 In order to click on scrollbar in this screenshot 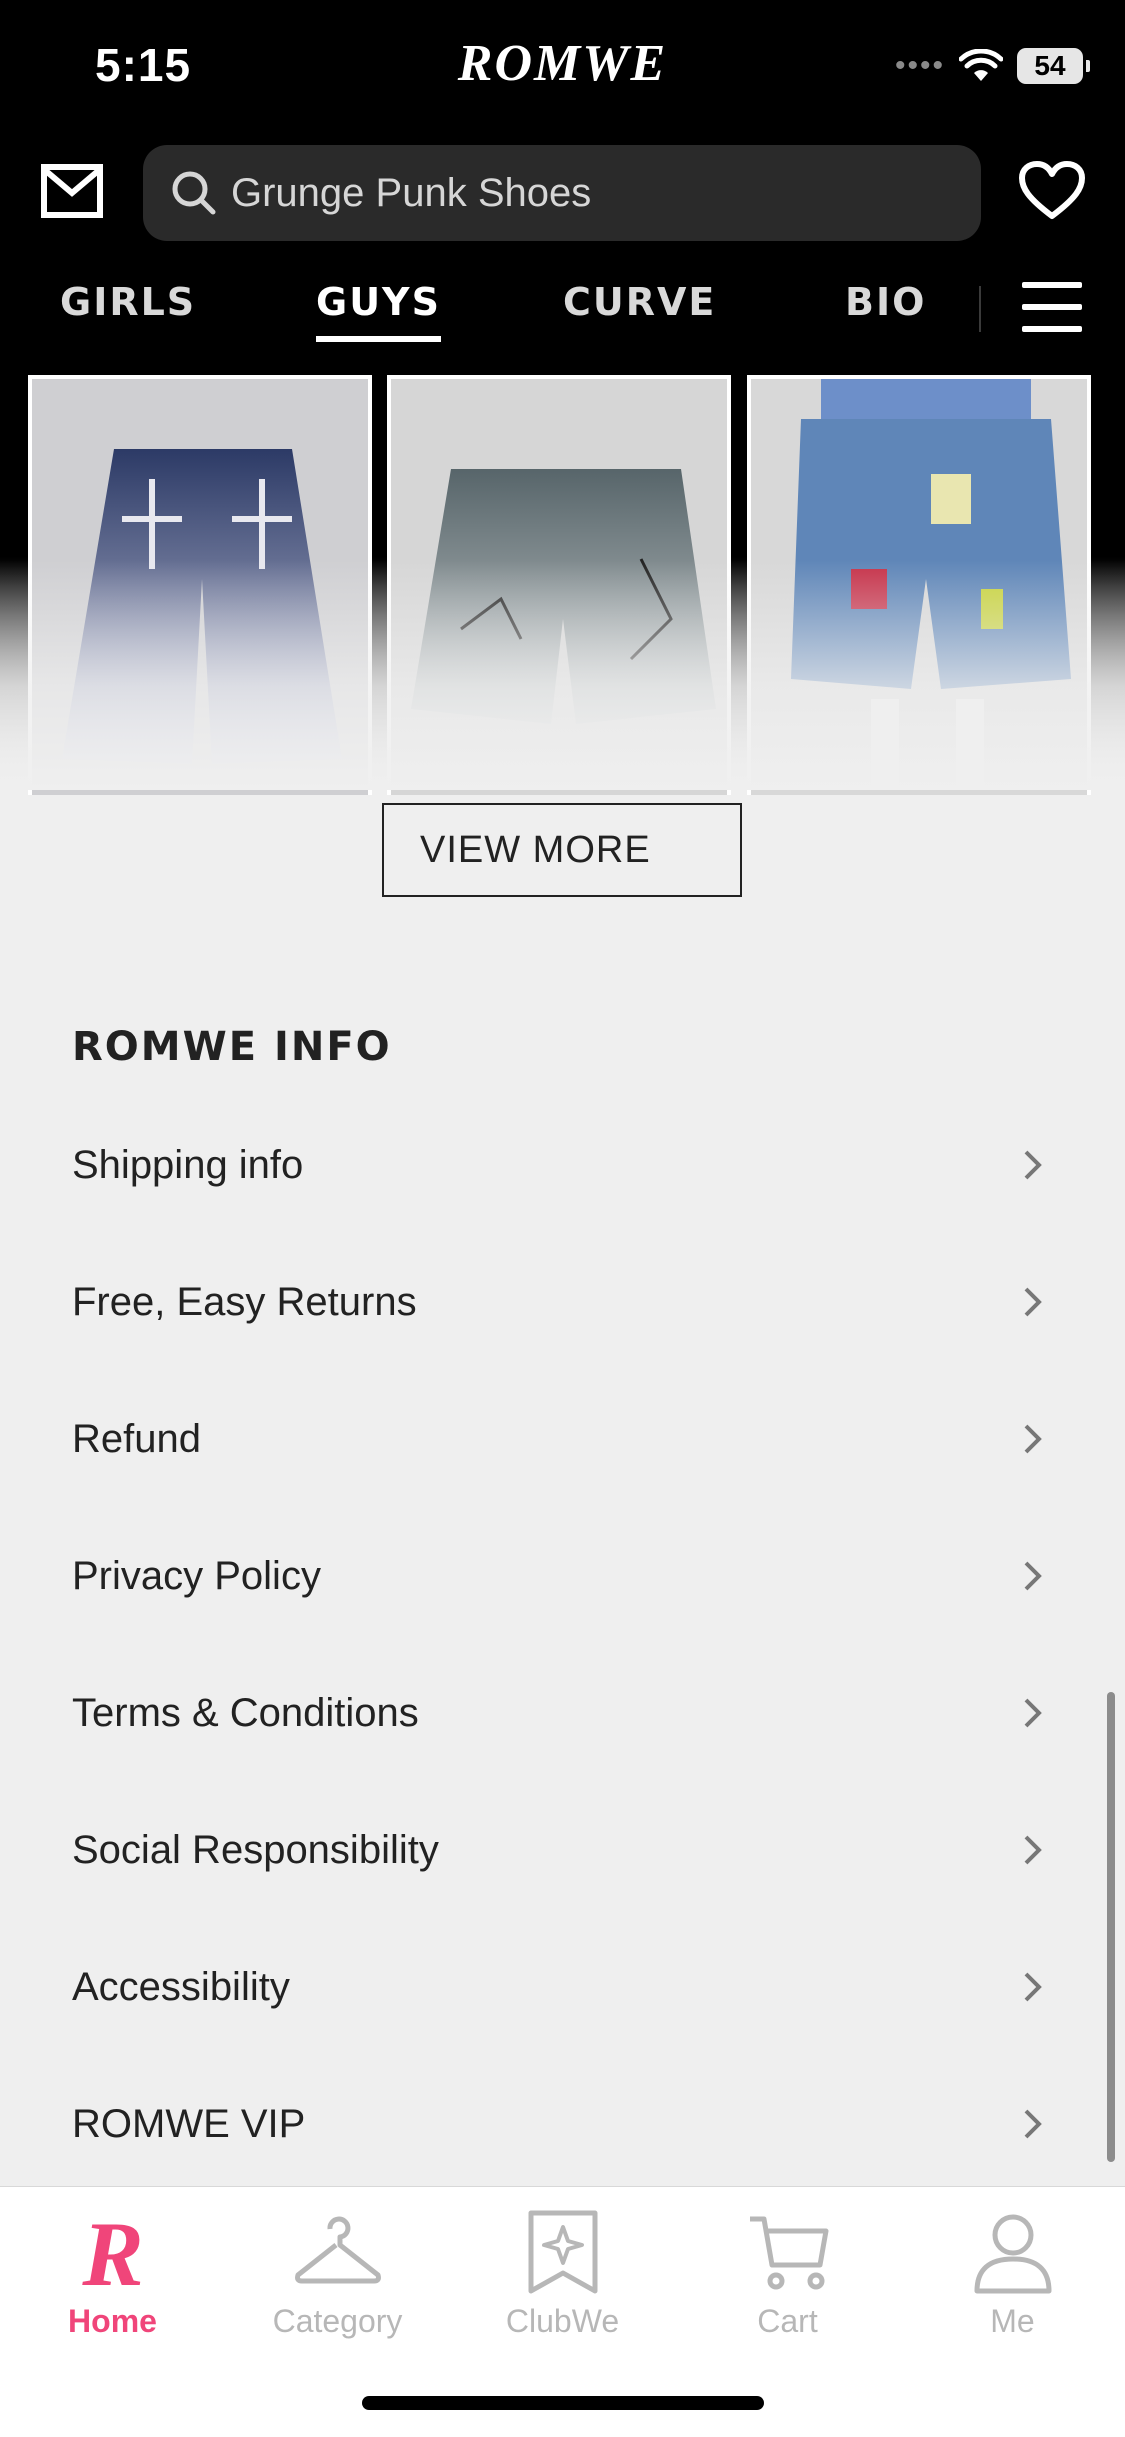, I will do `click(1111, 1927)`.